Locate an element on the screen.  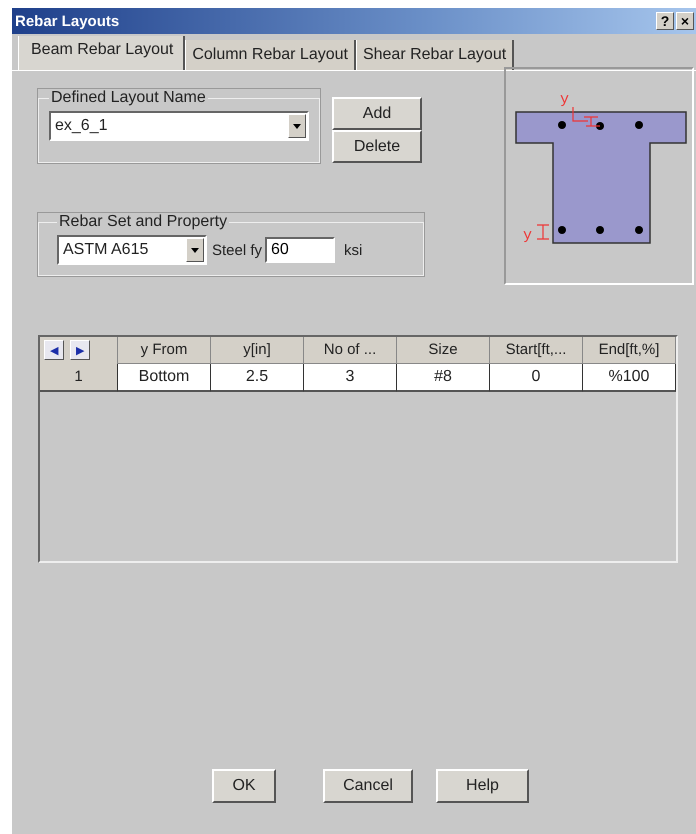
table-cell: %100 is located at coordinates (629, 378).